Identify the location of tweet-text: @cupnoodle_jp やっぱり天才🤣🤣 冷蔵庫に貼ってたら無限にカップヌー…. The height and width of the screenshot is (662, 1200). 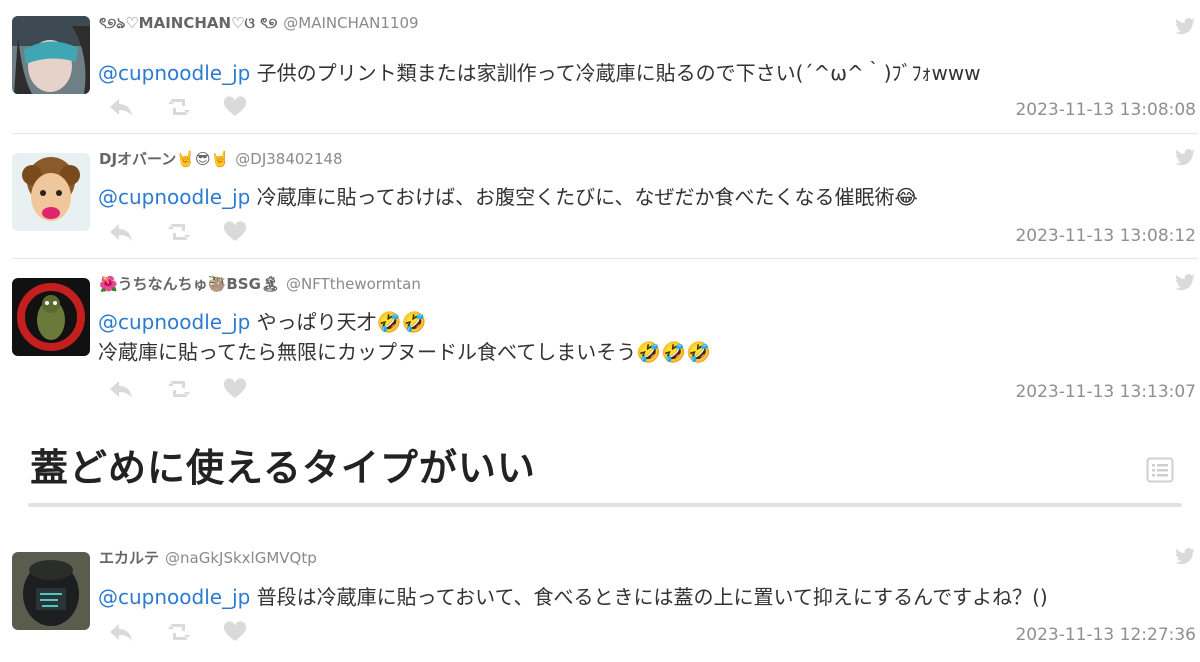
(643, 337).